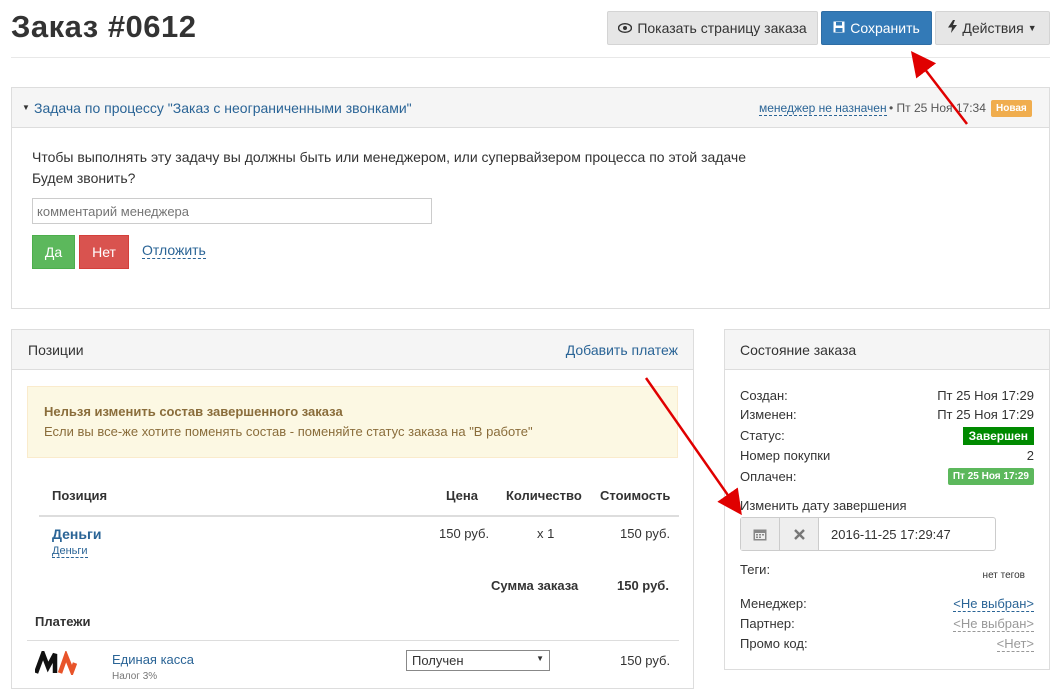 The image size is (1058, 689). Describe the element at coordinates (939, 88) in the screenshot. I see `arrow-to-save` at that location.